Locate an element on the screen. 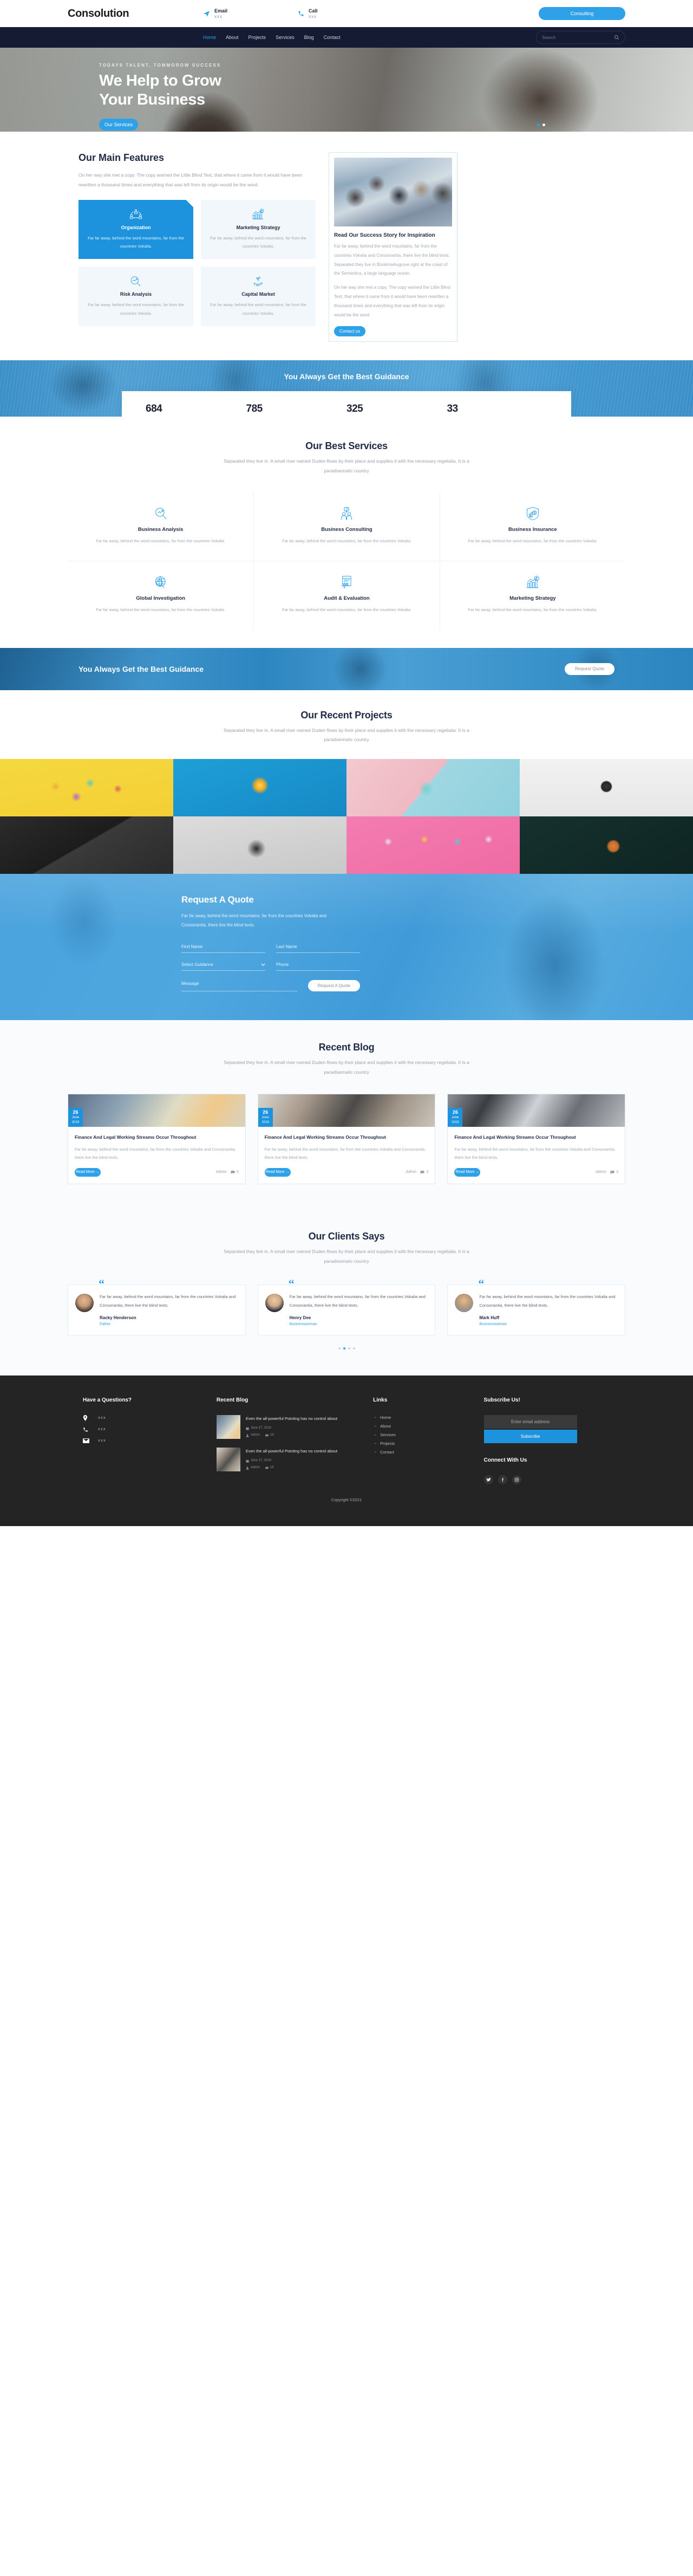 The height and width of the screenshot is (2576, 693). footer-blog-date-text: June 27, 2019 is located at coordinates (260, 1461).